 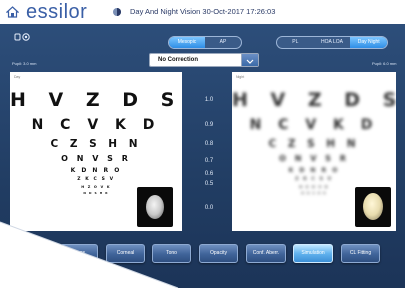 What do you see at coordinates (36, 253) in the screenshot?
I see `tab-zernike: Zernike` at bounding box center [36, 253].